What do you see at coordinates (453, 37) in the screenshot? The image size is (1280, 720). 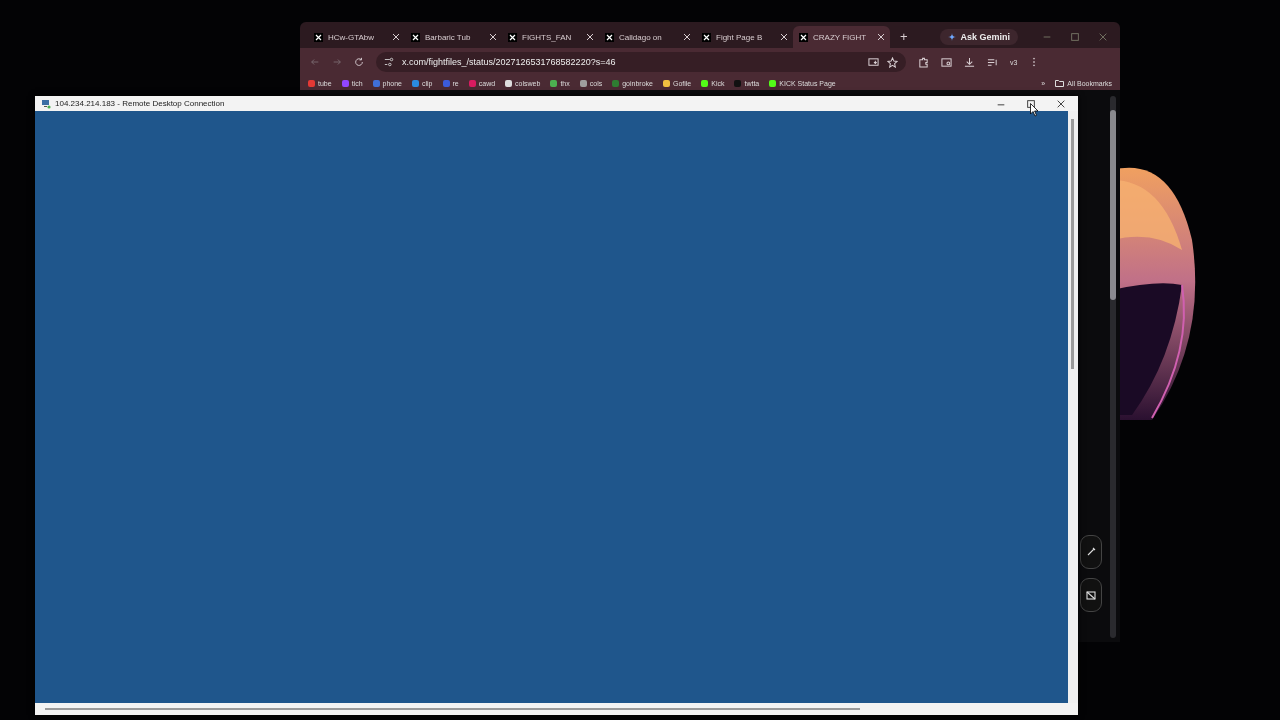 I see `browser-tab: Barbaric Tub` at bounding box center [453, 37].